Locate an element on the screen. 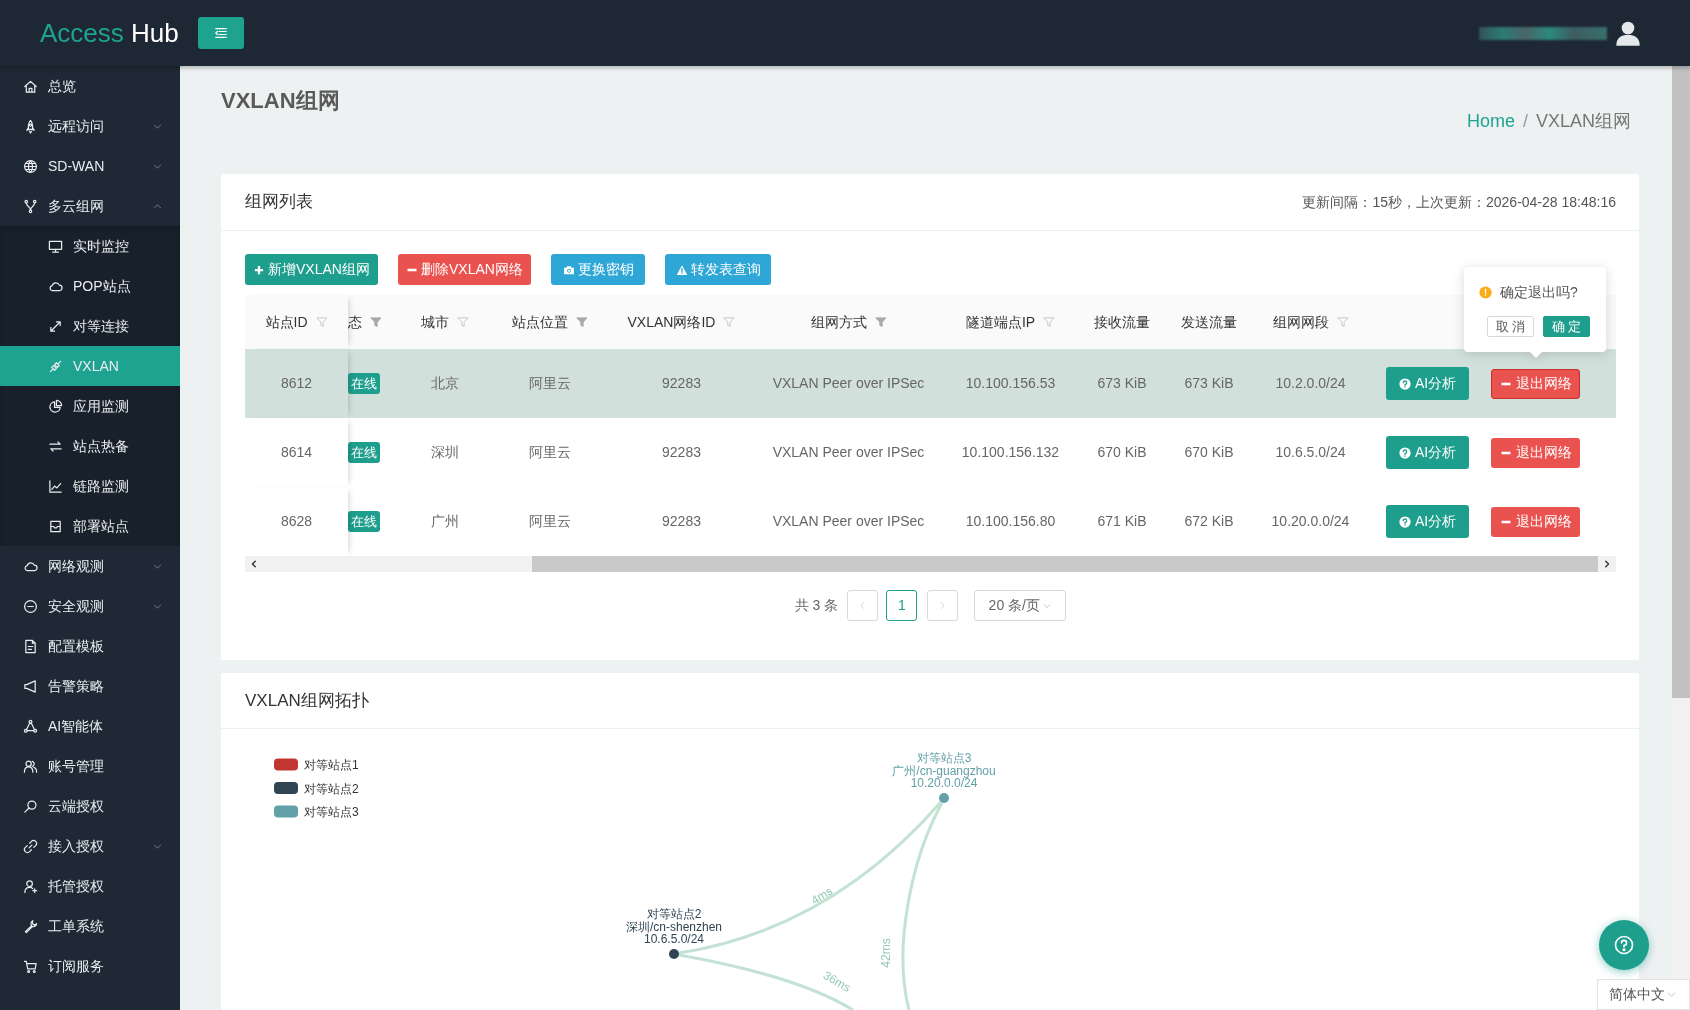 Image resolution: width=1690 pixels, height=1010 pixels. submenu-item: 应用监测 is located at coordinates (90, 406).